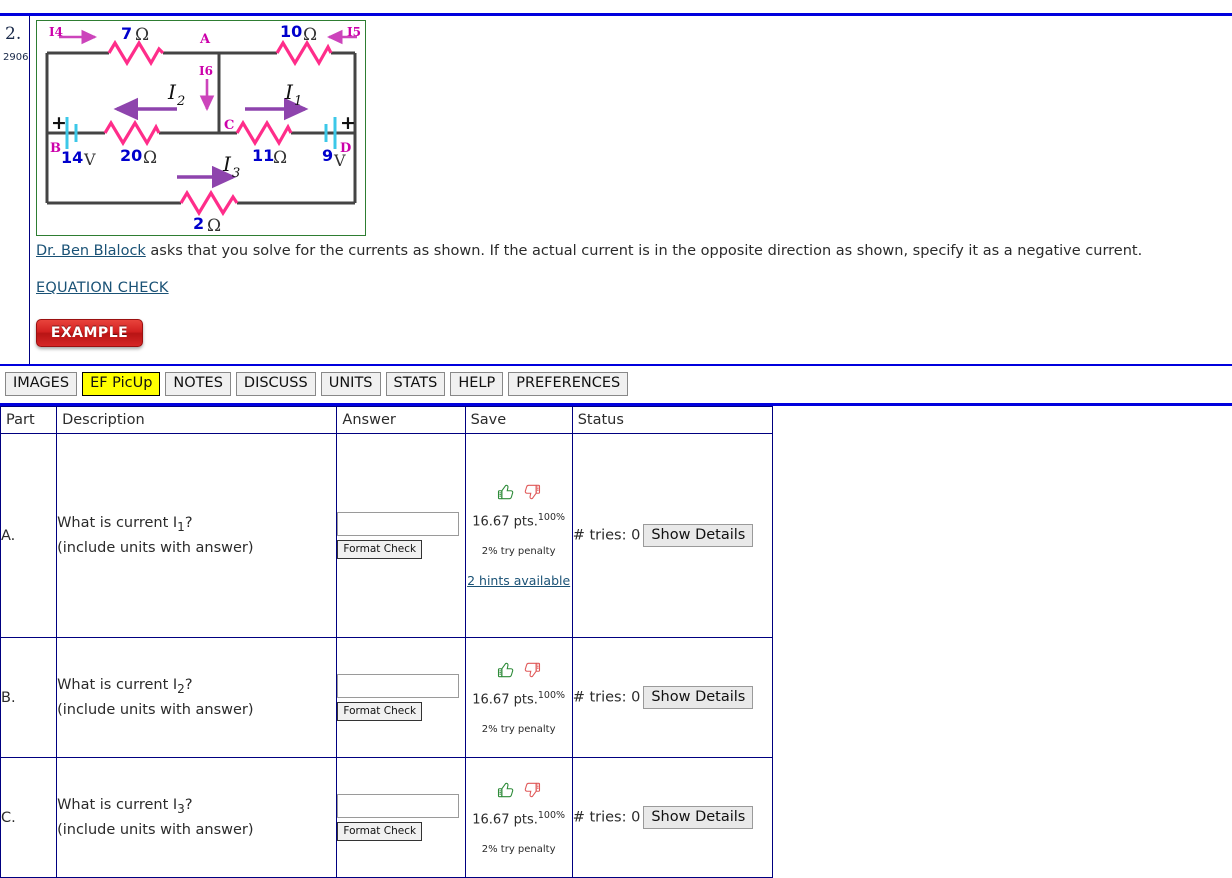 This screenshot has height=878, width=1232. I want to click on toolbar-button-units: UNITS, so click(350, 384).